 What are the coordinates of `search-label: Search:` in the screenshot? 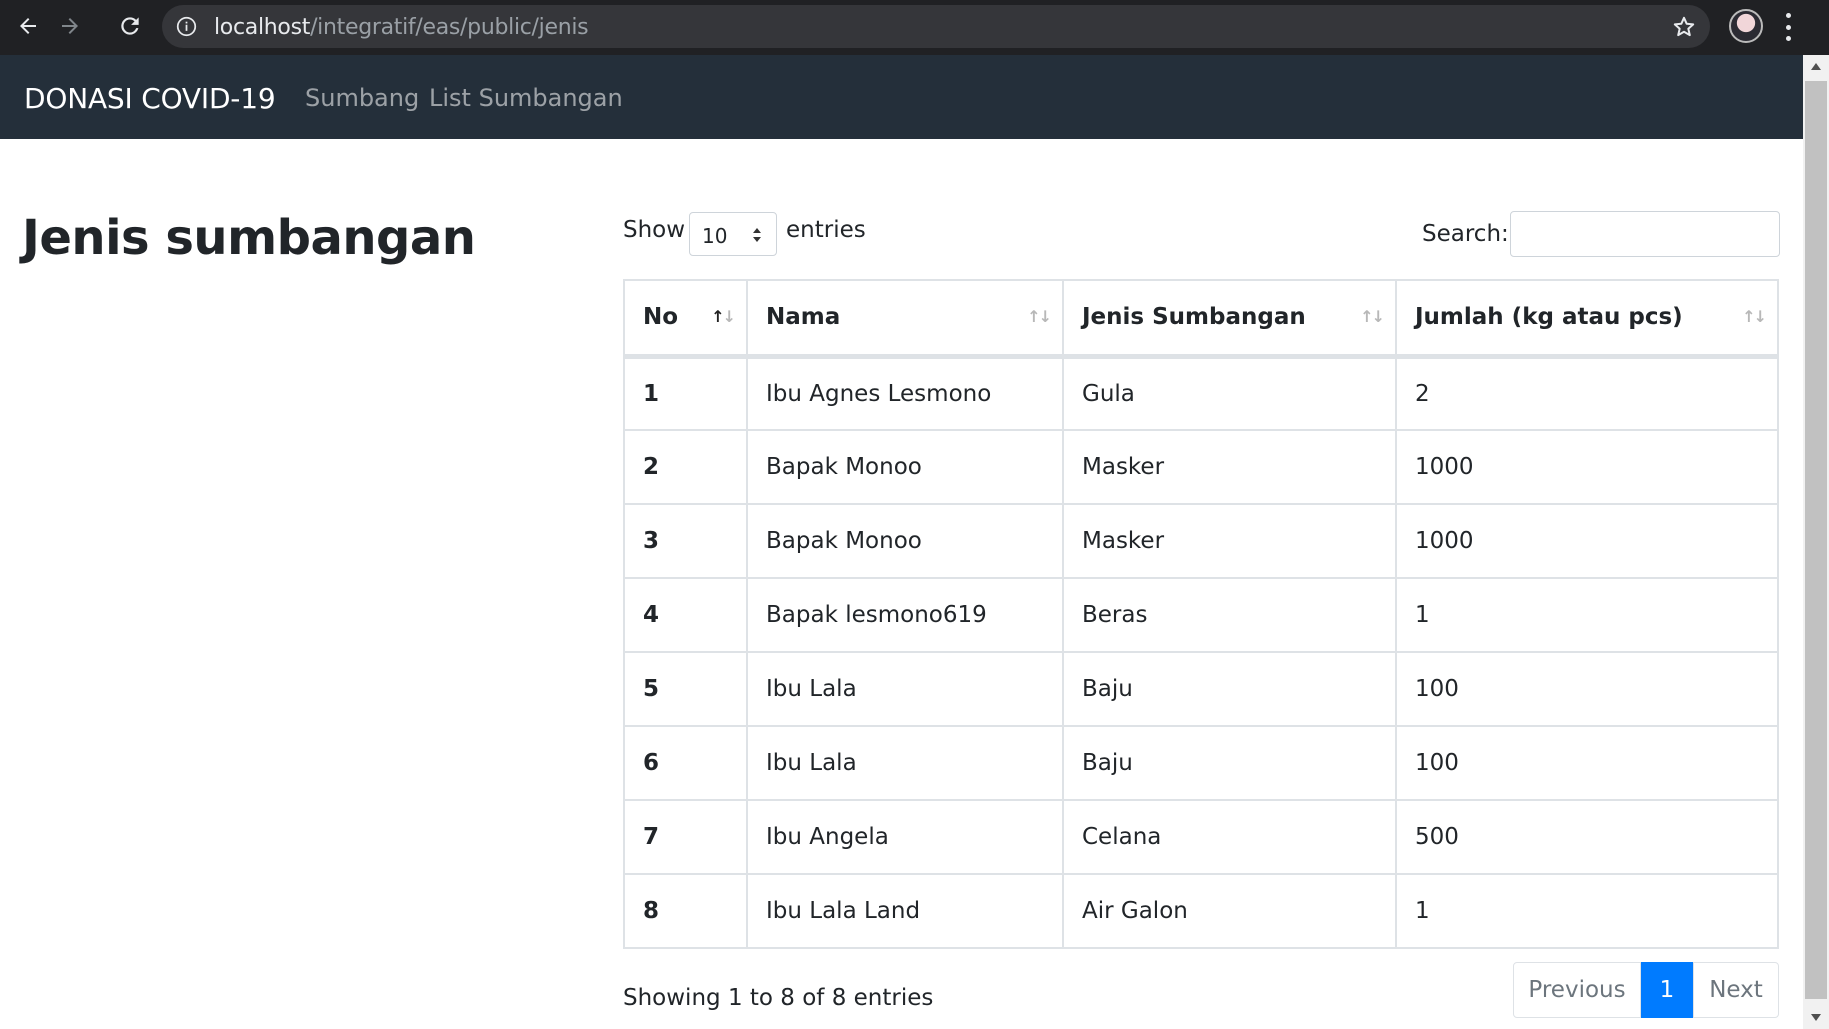 It's located at (1465, 234).